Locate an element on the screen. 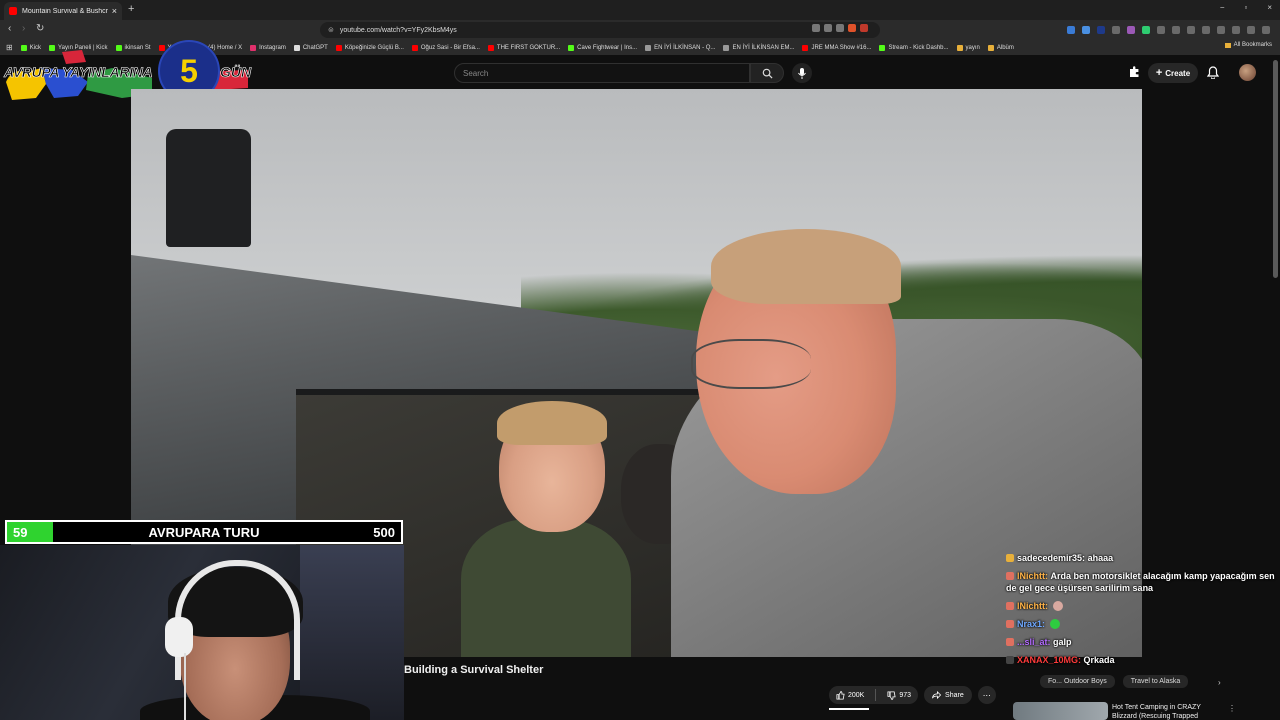 The width and height of the screenshot is (1280, 720). voice-search-button is located at coordinates (802, 73).